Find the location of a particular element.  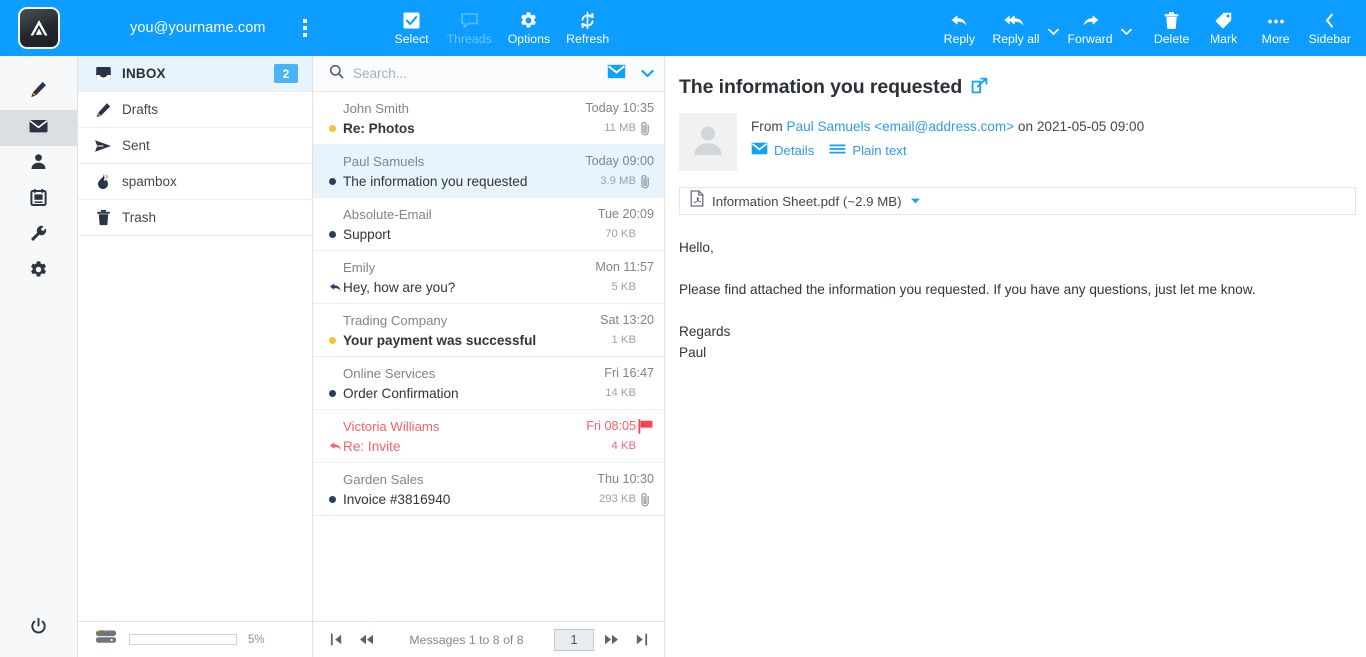

message-sender: Victoria Williams is located at coordinates (391, 426).